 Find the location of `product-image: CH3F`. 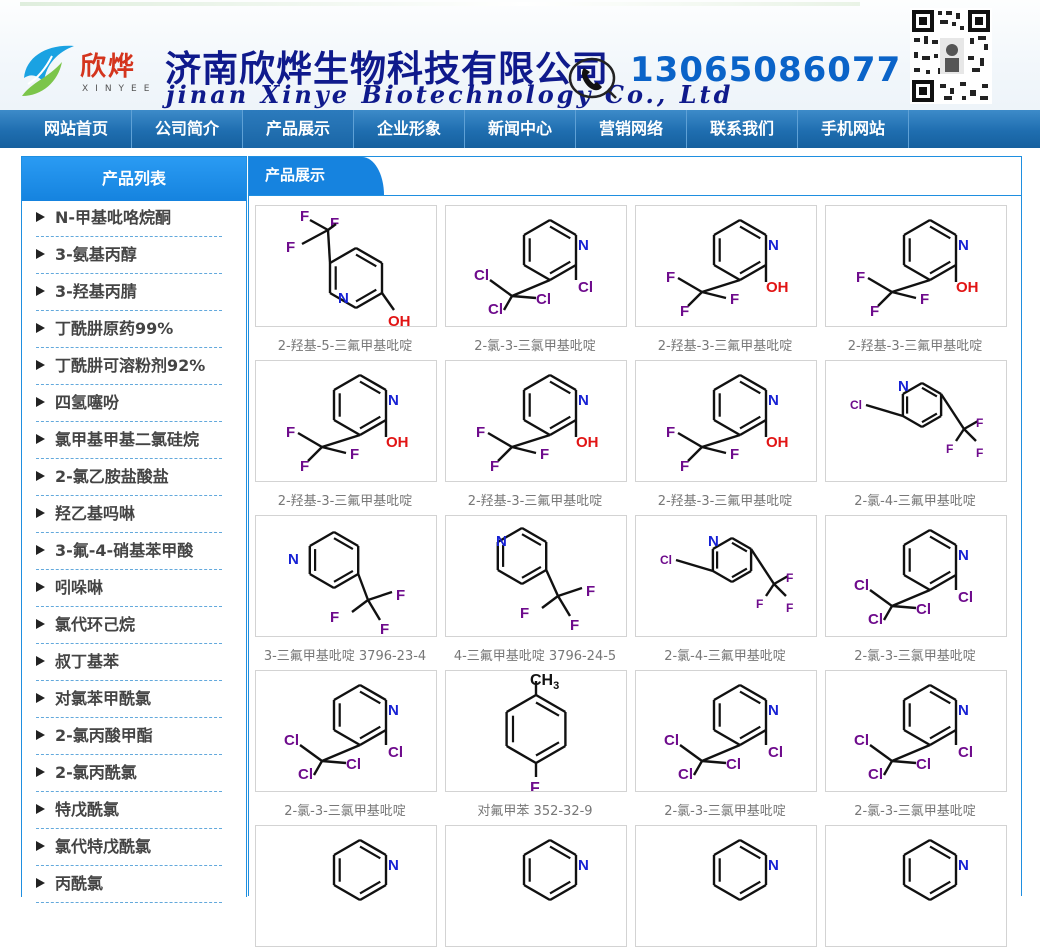

product-image: CH3F is located at coordinates (536, 731).